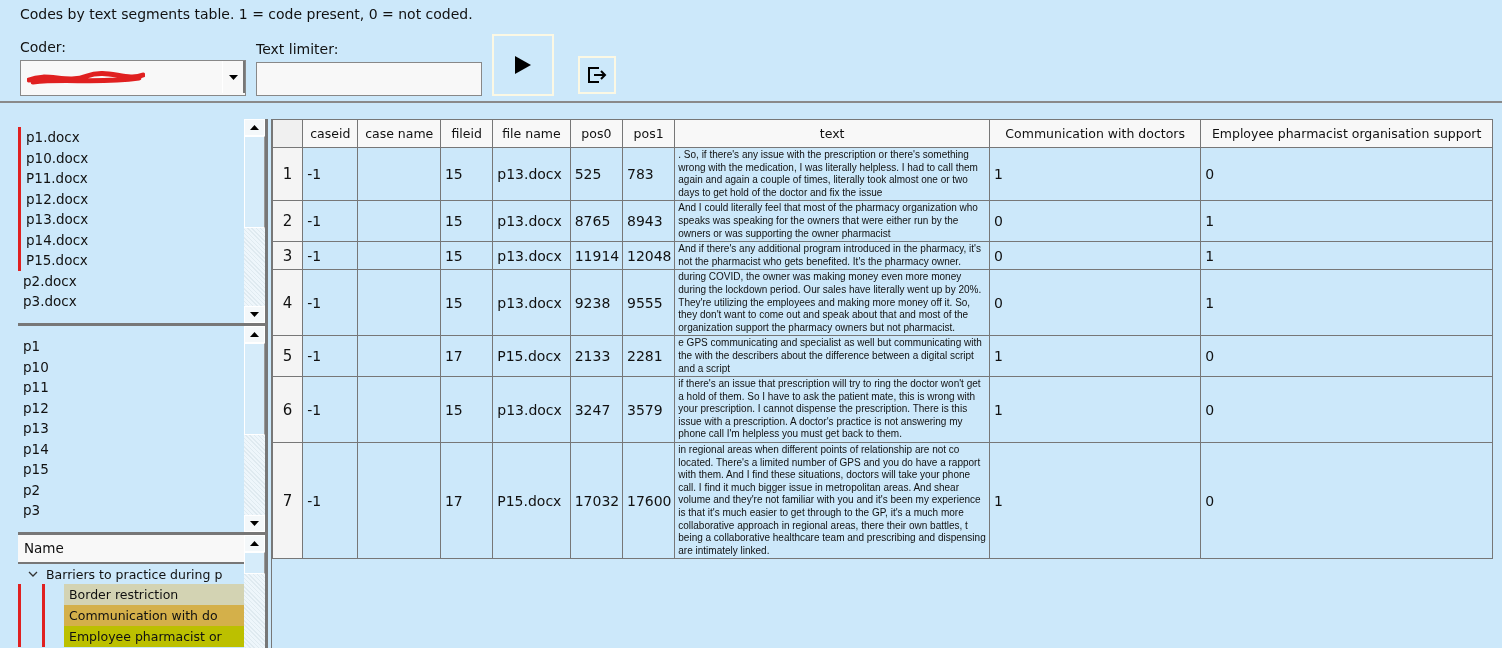 Image resolution: width=1502 pixels, height=648 pixels. I want to click on table-cell: 8943, so click(645, 221).